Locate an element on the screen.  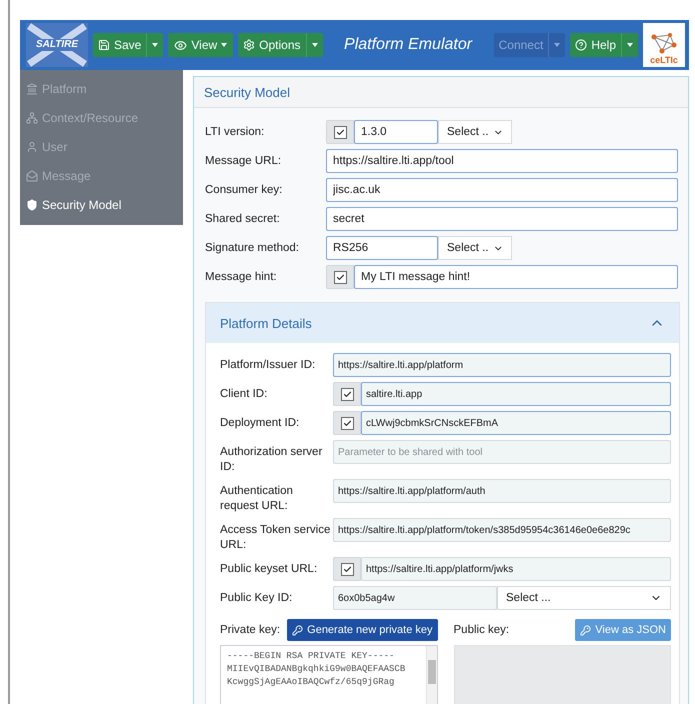
help-icon is located at coordinates (581, 45).